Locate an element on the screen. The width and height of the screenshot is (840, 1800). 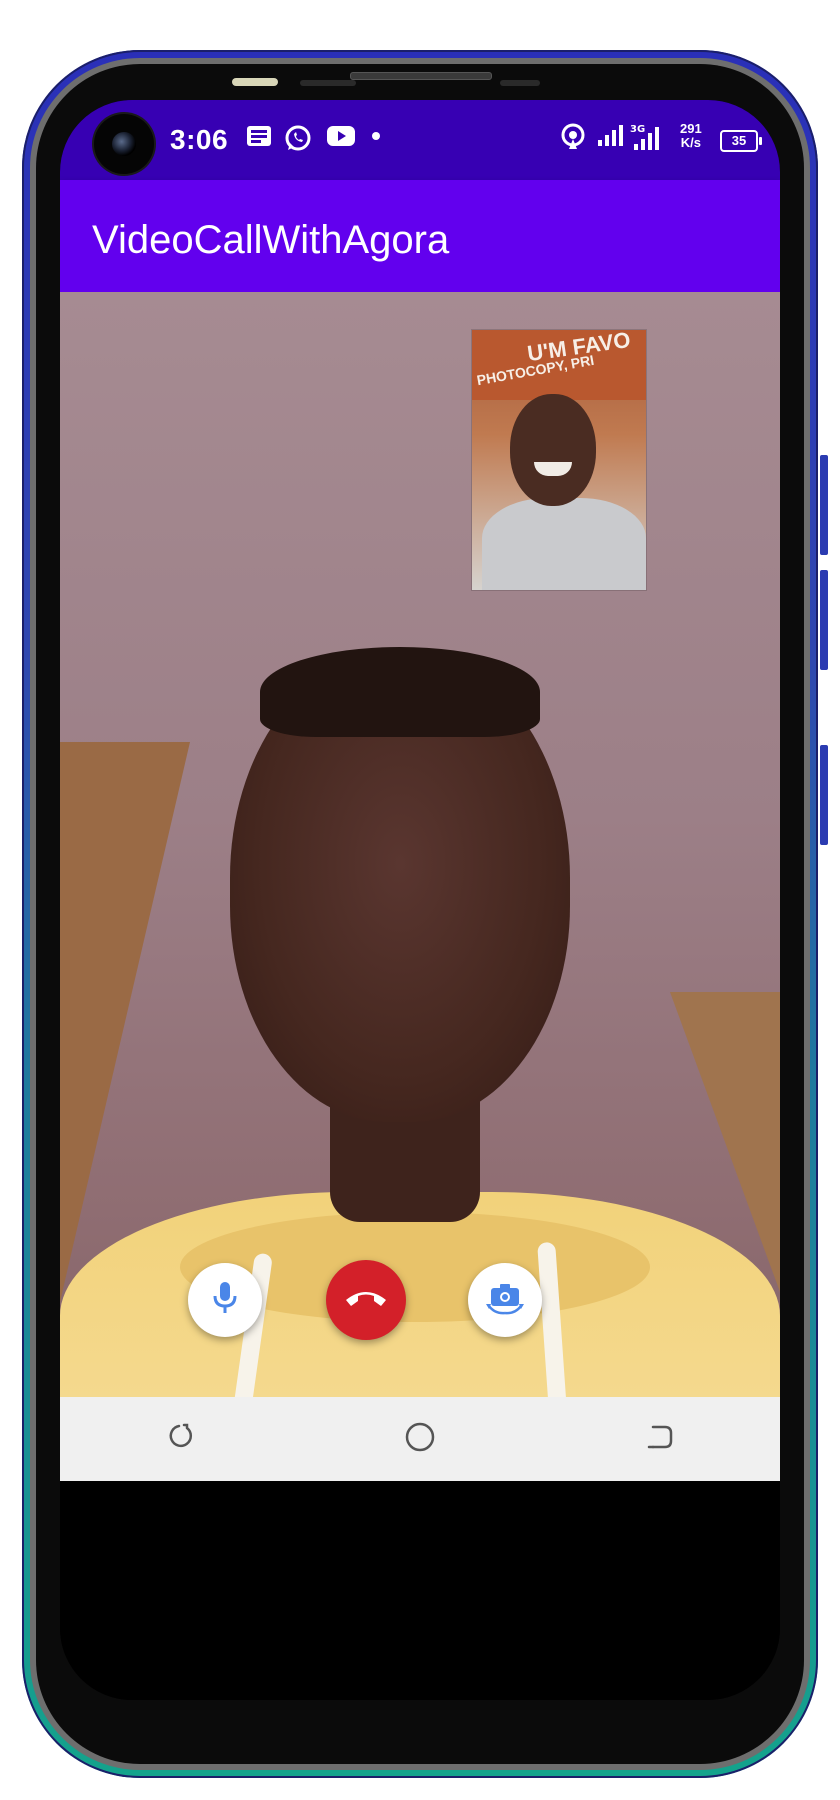
switch-camera-button is located at coordinates (505, 1300).